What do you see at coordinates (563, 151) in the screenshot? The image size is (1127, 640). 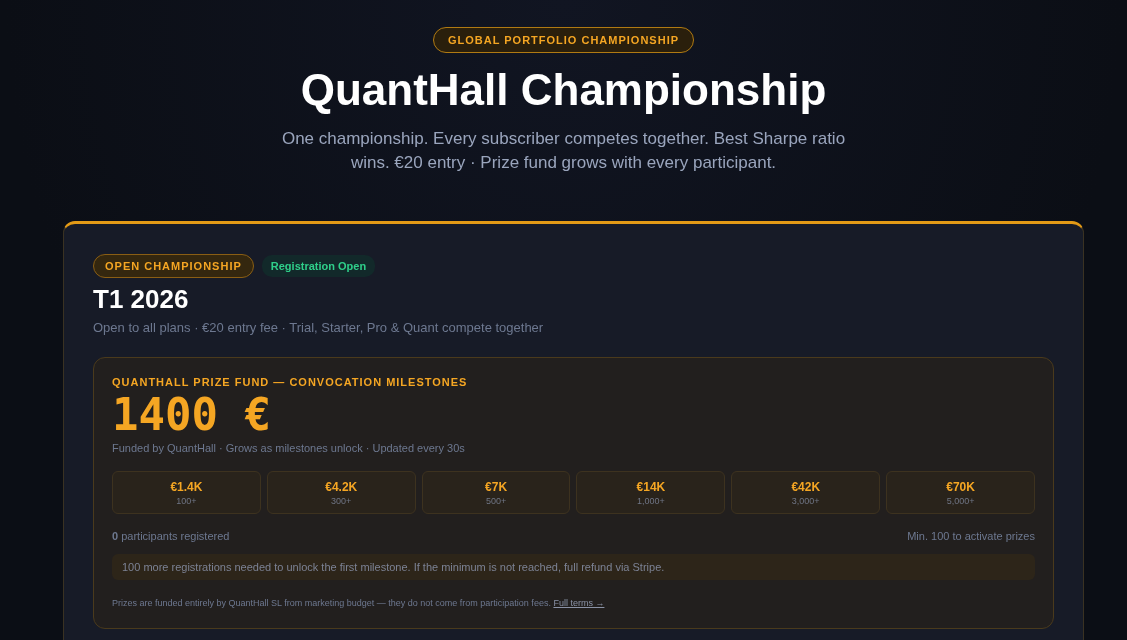 I see `page-subtitle: One championship. Every subscriber competes together. Best Sharpe ratio wins. €20 entry · Prize fund grows with every participant.` at bounding box center [563, 151].